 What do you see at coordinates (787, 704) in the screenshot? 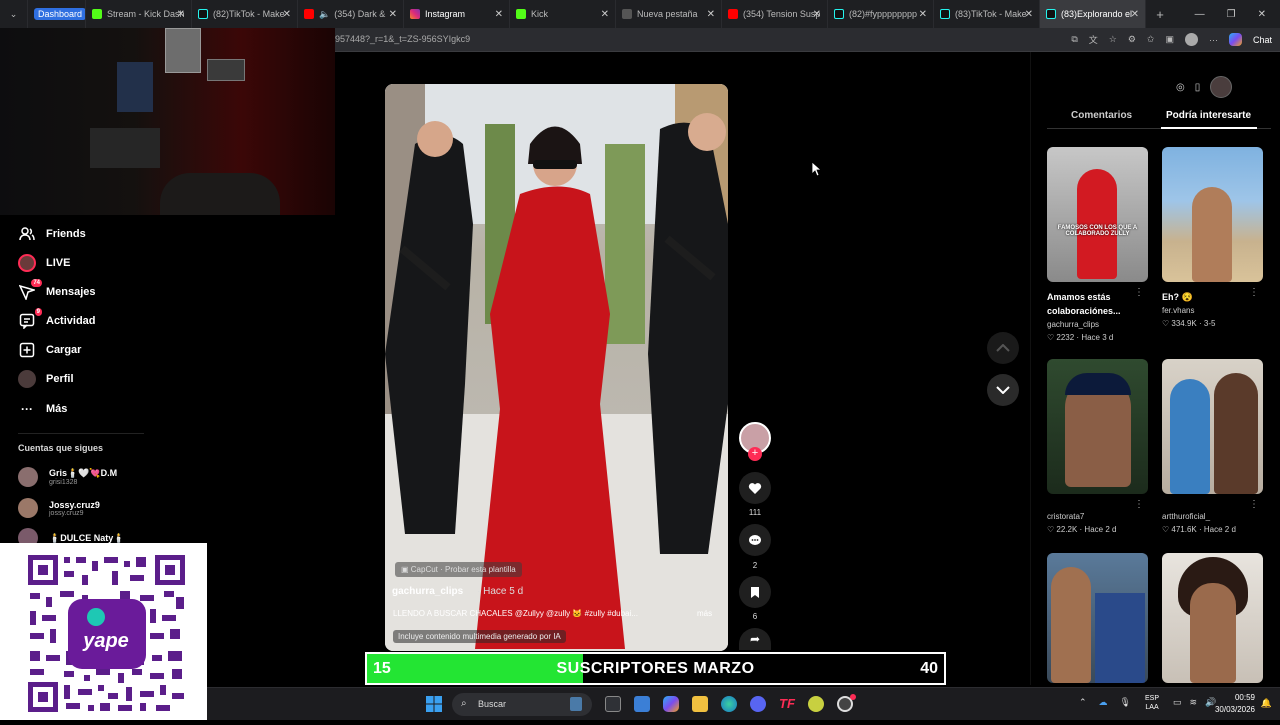
I see `app-tf-icon: TF` at bounding box center [787, 704].